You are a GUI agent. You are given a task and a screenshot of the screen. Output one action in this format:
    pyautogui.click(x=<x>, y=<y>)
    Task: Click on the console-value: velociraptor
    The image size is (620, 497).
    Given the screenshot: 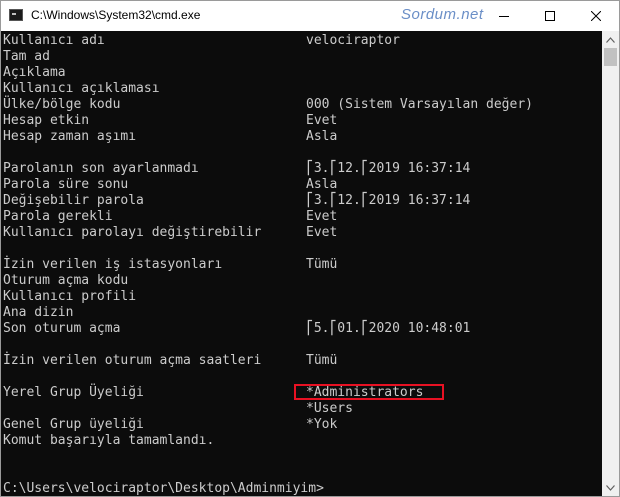 What is the action you would take?
    pyautogui.click(x=353, y=40)
    